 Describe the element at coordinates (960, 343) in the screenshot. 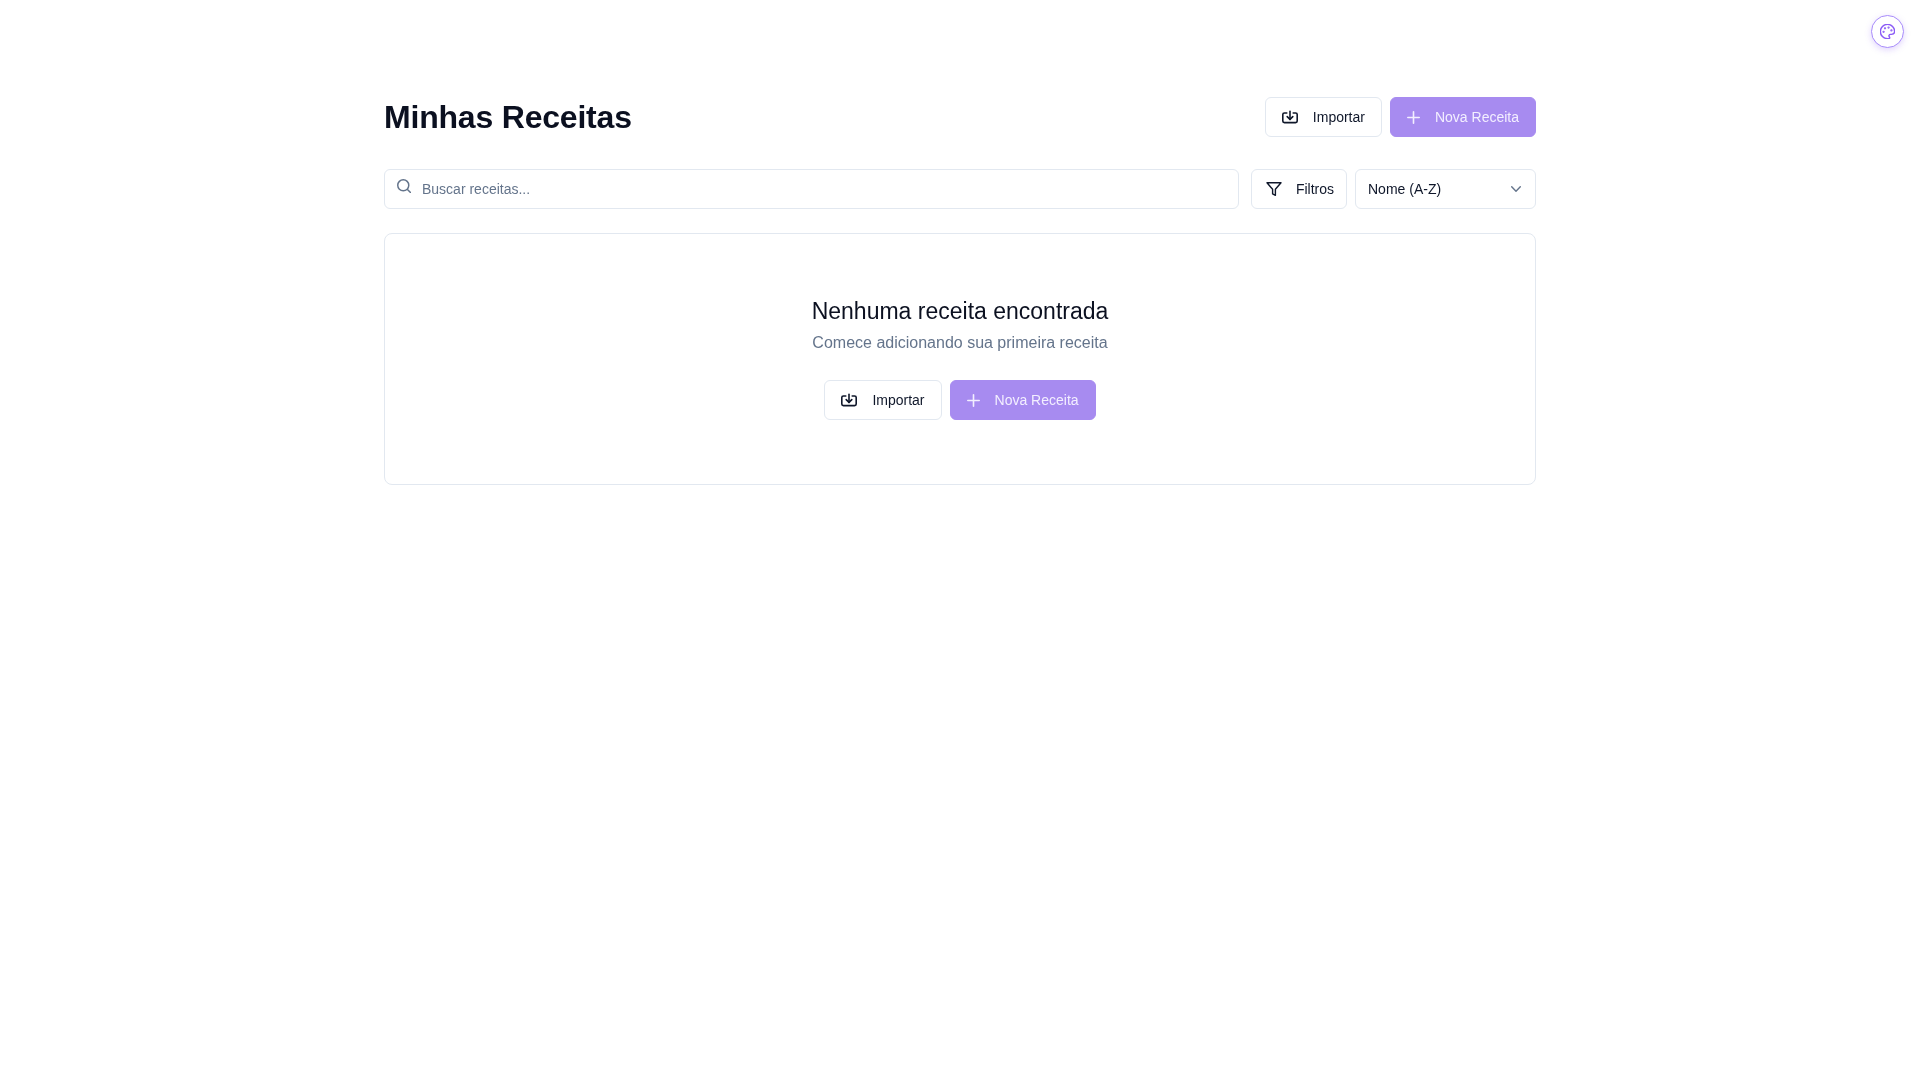

I see `empty-state-message: Comece adicionando sua primeira receita` at that location.